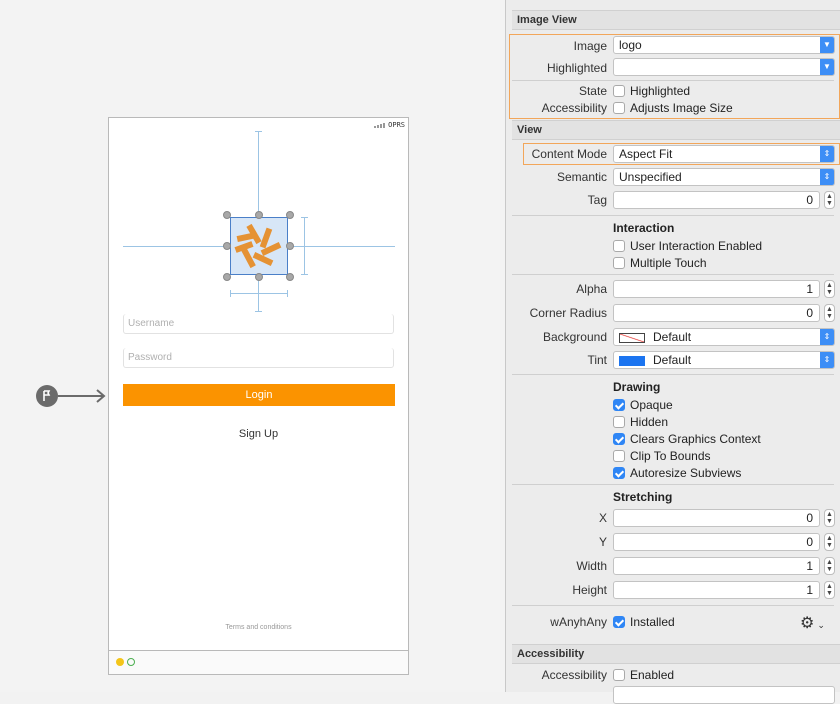 The width and height of the screenshot is (840, 704). I want to click on user-interaction-checkbox: User Interaction Enabled, so click(687, 246).